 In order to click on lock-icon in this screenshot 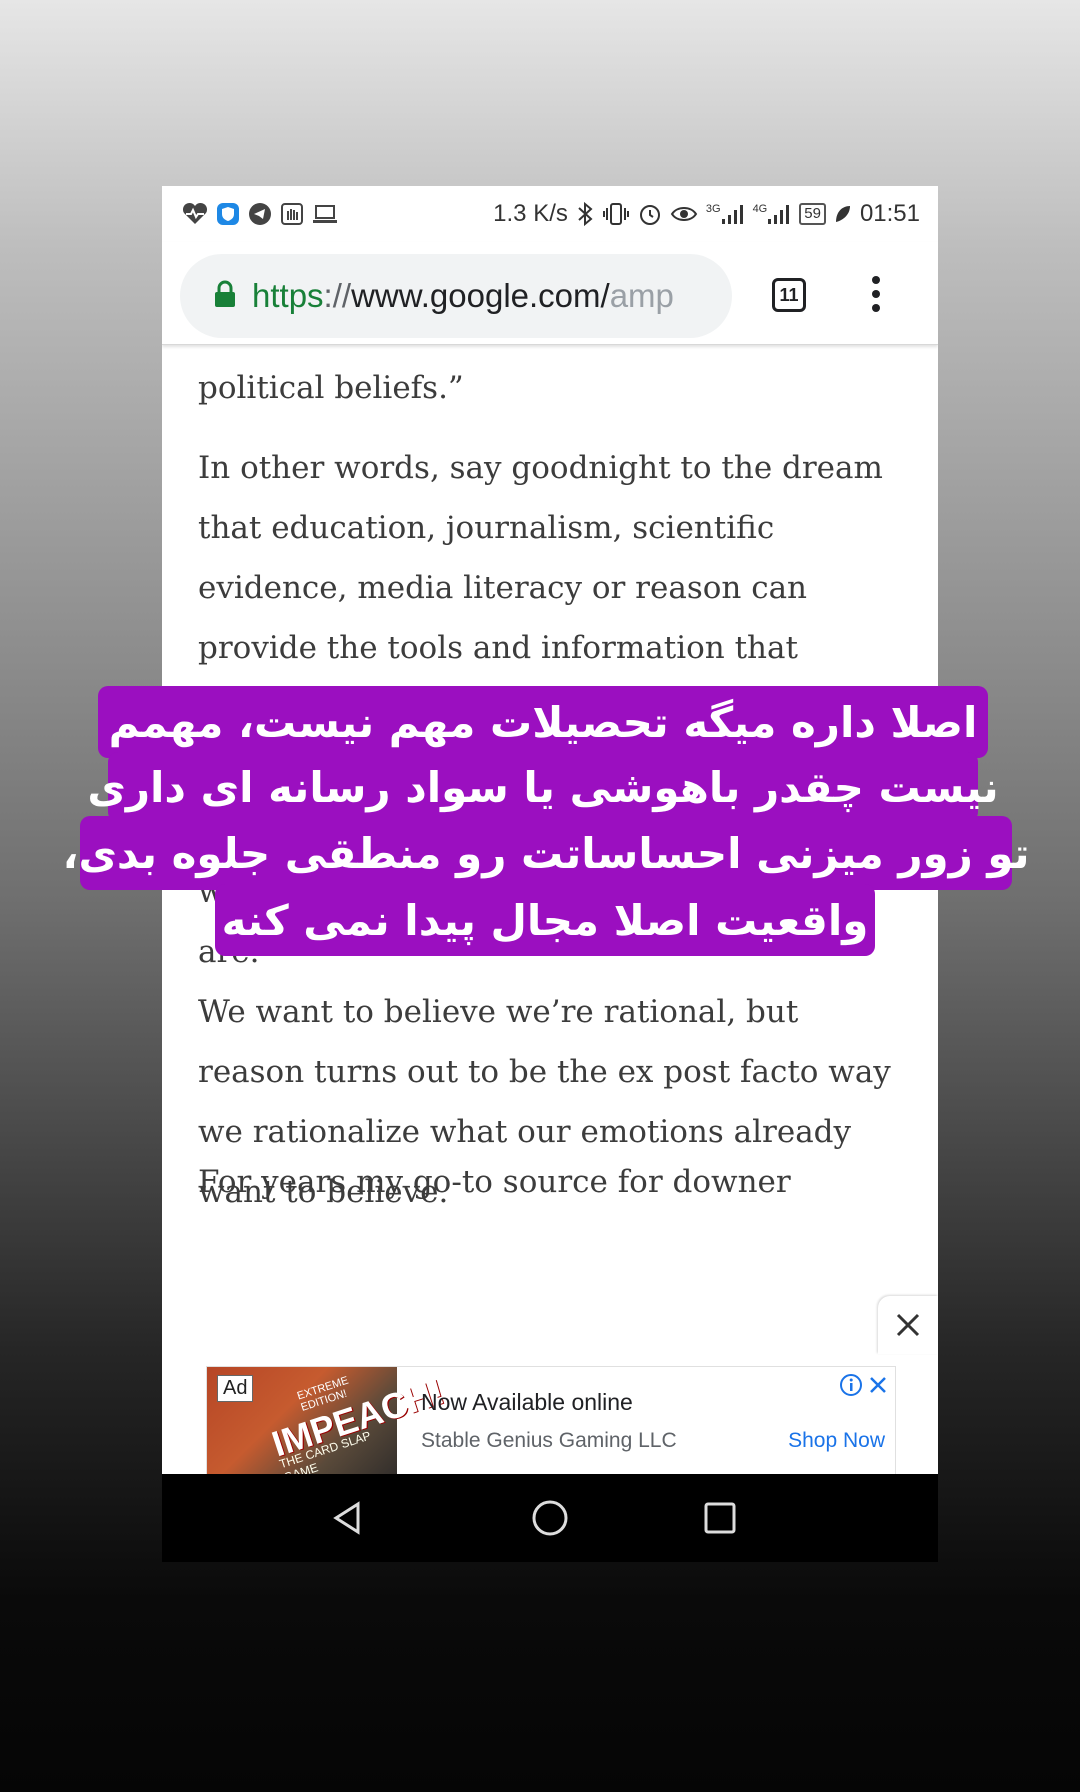, I will do `click(225, 296)`.